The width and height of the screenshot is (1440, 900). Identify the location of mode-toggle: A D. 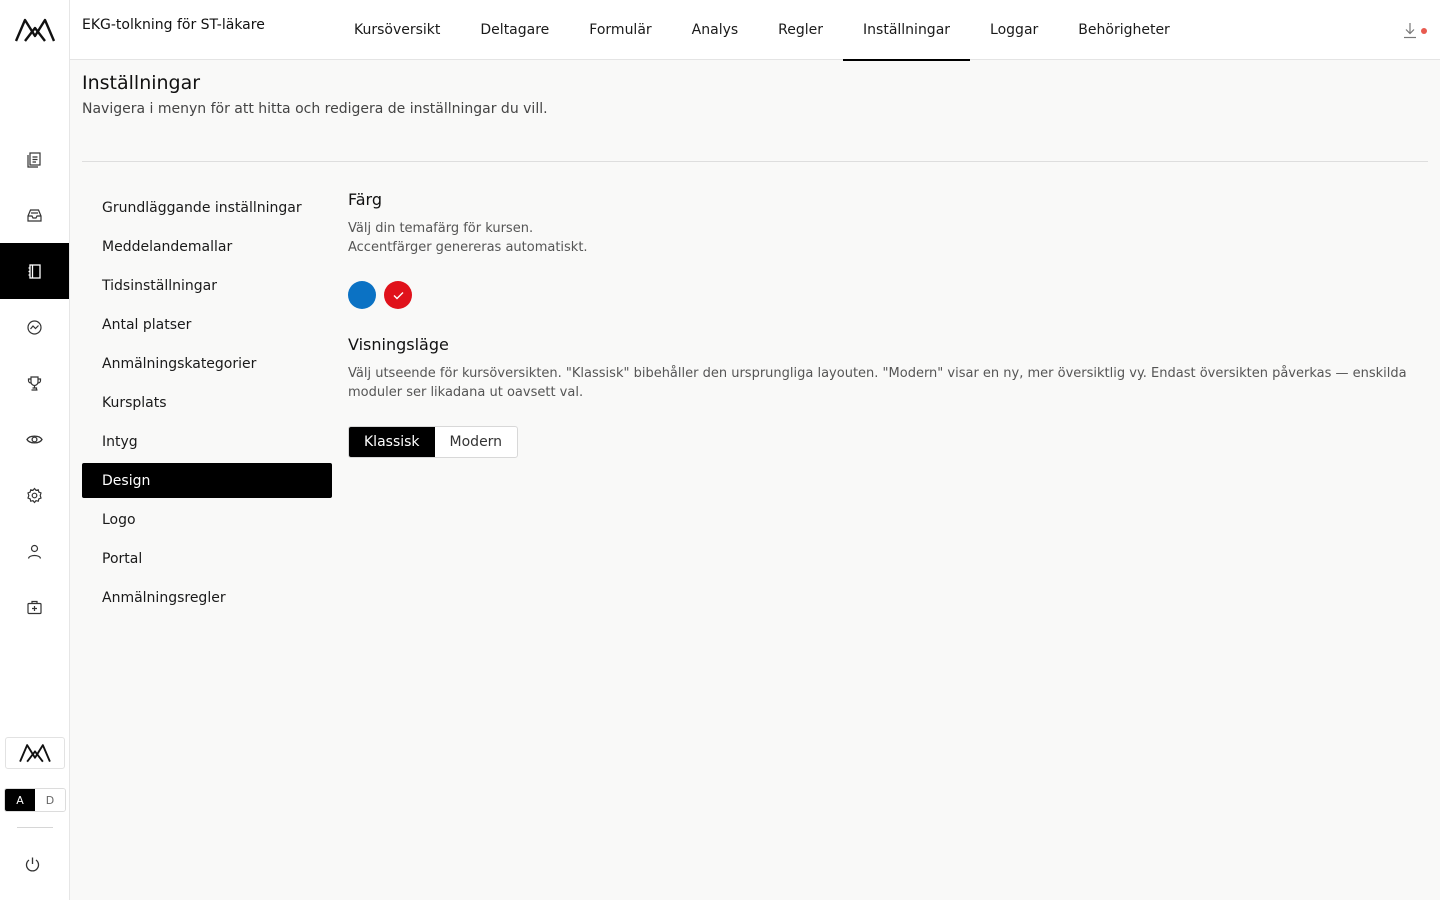
(35, 800).